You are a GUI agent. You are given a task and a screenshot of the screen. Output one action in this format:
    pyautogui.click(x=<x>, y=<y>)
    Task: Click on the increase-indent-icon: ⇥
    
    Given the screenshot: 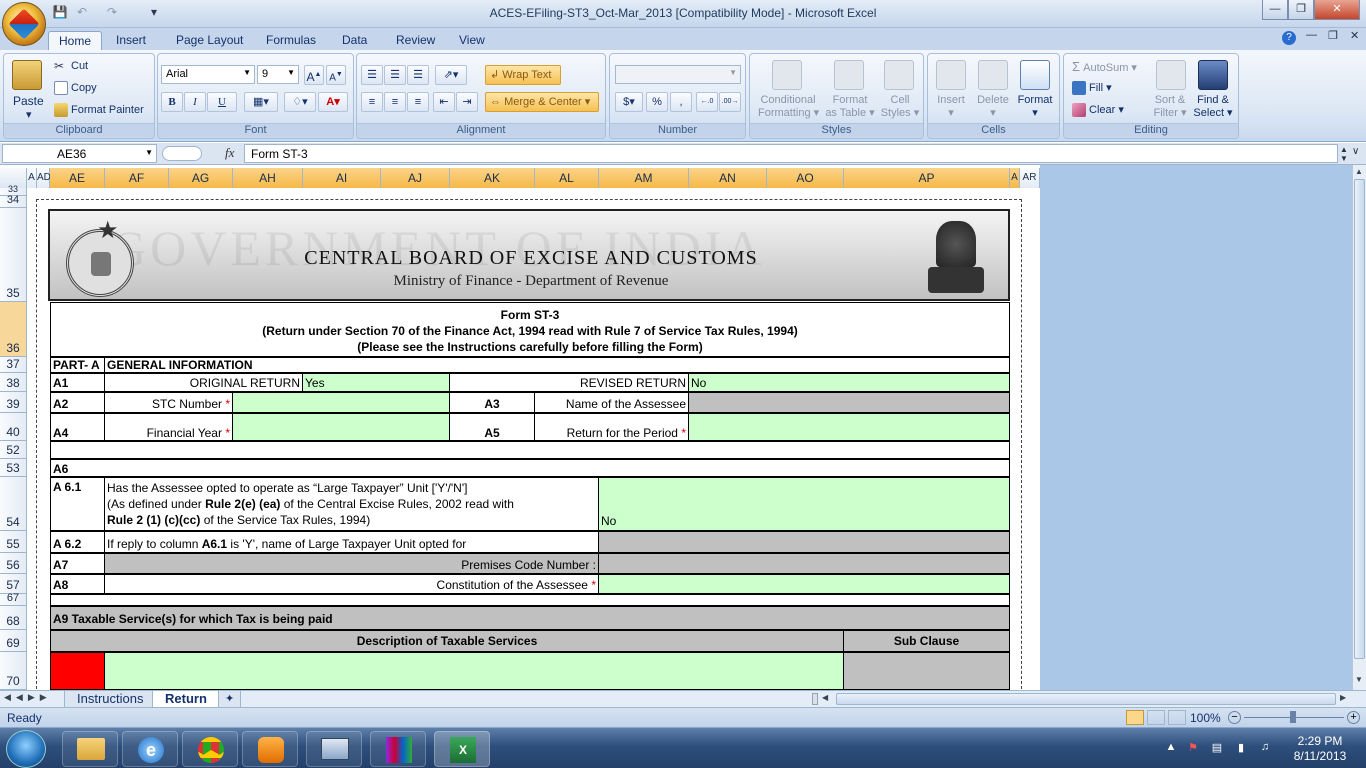 What is the action you would take?
    pyautogui.click(x=467, y=102)
    